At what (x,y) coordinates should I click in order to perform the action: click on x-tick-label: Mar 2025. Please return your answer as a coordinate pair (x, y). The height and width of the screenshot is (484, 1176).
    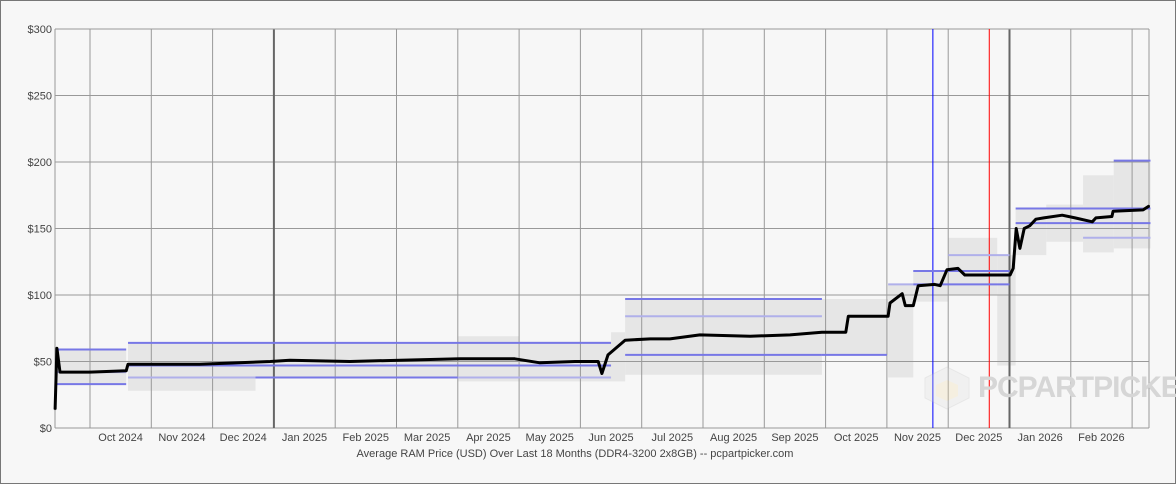
    Looking at the image, I should click on (427, 438).